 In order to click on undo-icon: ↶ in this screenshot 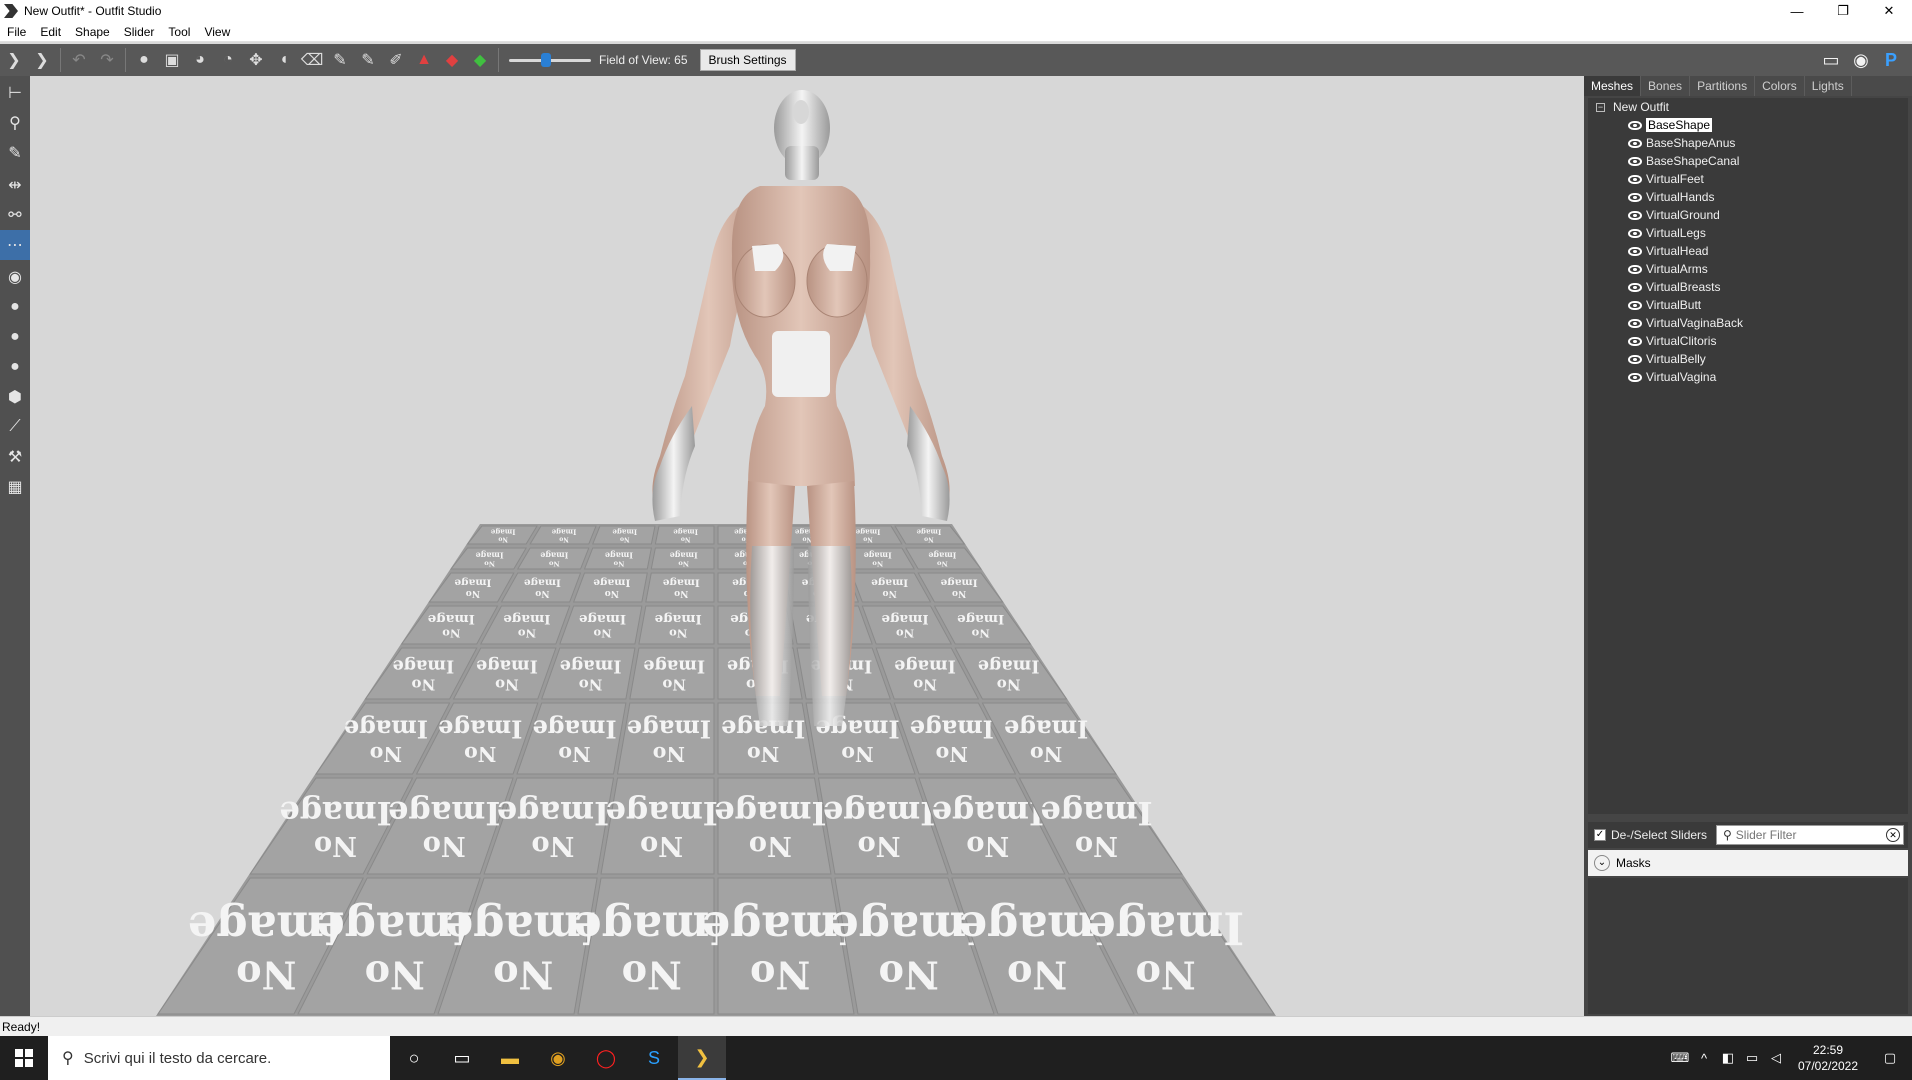, I will do `click(79, 60)`.